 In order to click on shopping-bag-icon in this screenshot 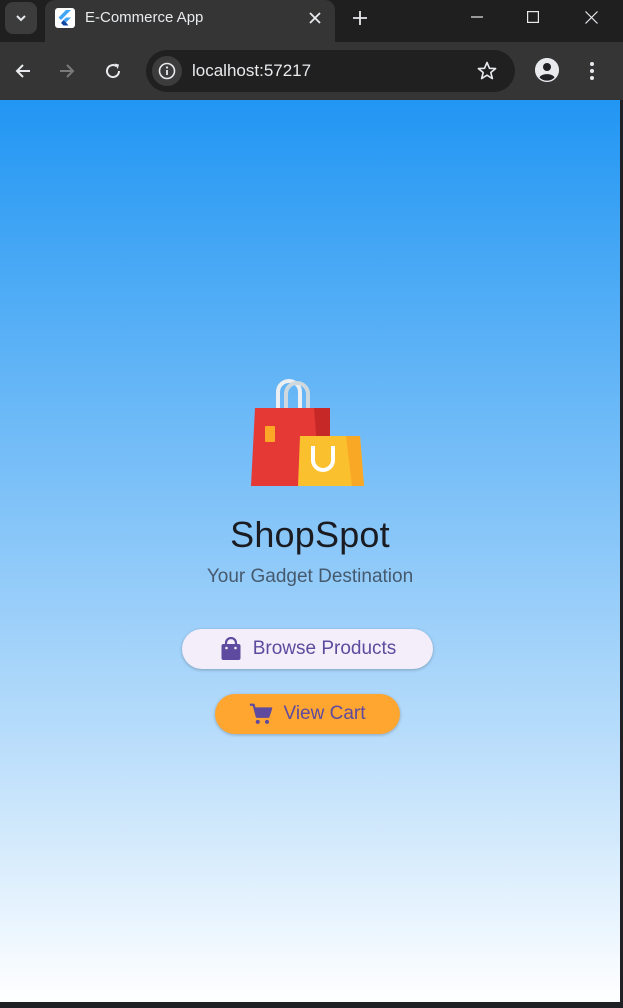, I will do `click(231, 649)`.